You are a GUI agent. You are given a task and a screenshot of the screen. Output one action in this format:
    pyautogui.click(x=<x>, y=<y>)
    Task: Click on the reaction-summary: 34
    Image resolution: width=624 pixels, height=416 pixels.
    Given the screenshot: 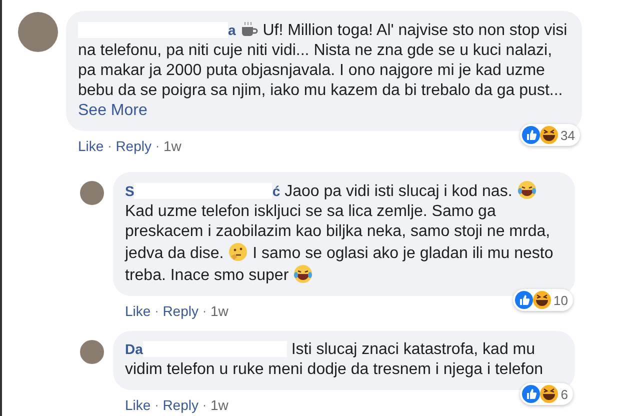 What is the action you would take?
    pyautogui.click(x=550, y=135)
    